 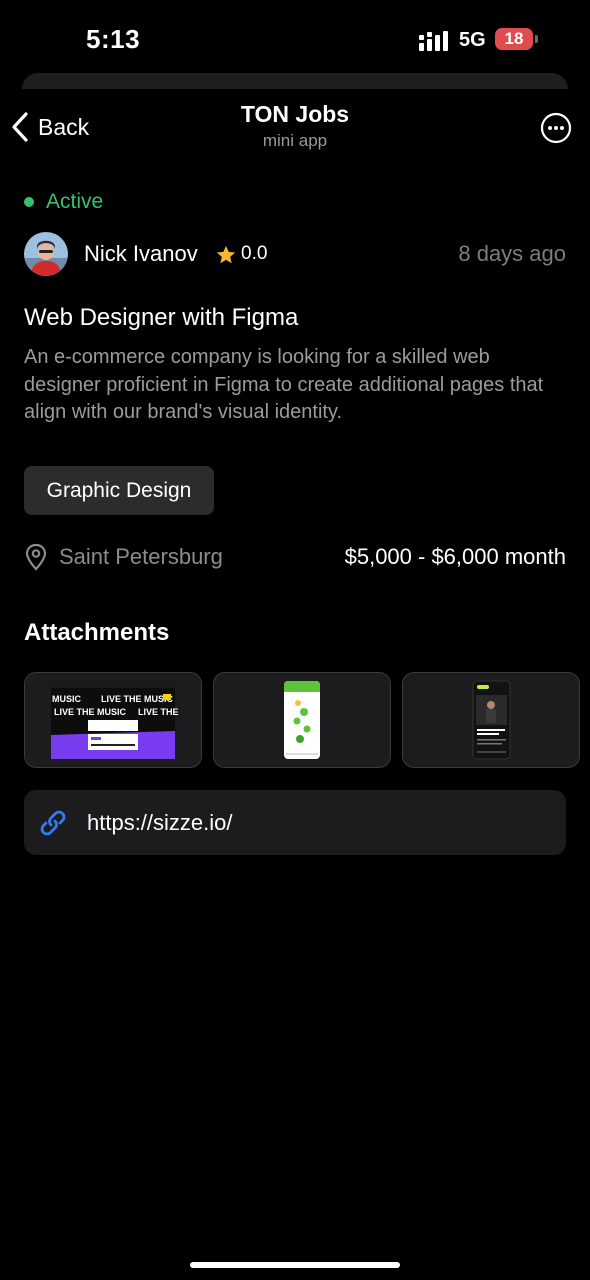 What do you see at coordinates (36, 557) in the screenshot?
I see `location-pin-icon` at bounding box center [36, 557].